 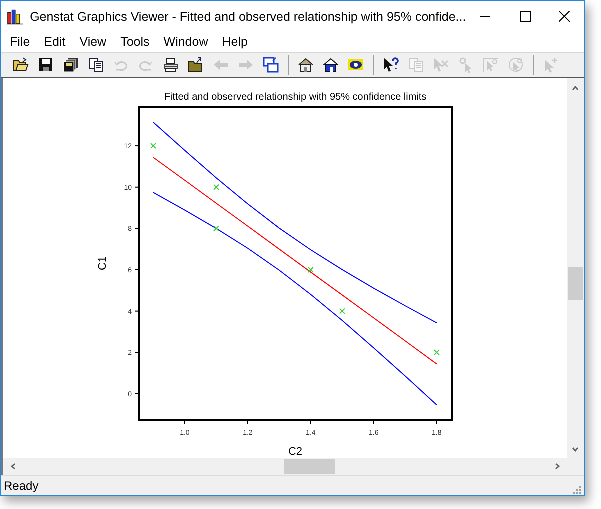 What do you see at coordinates (575, 449) in the screenshot?
I see `down-chevron-icon` at bounding box center [575, 449].